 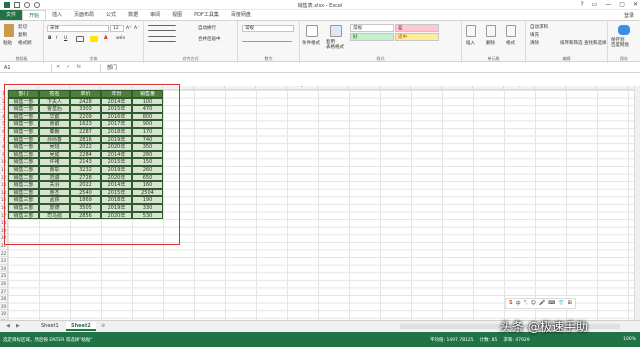 I want to click on row-header-24: 24, so click(x=4, y=268).